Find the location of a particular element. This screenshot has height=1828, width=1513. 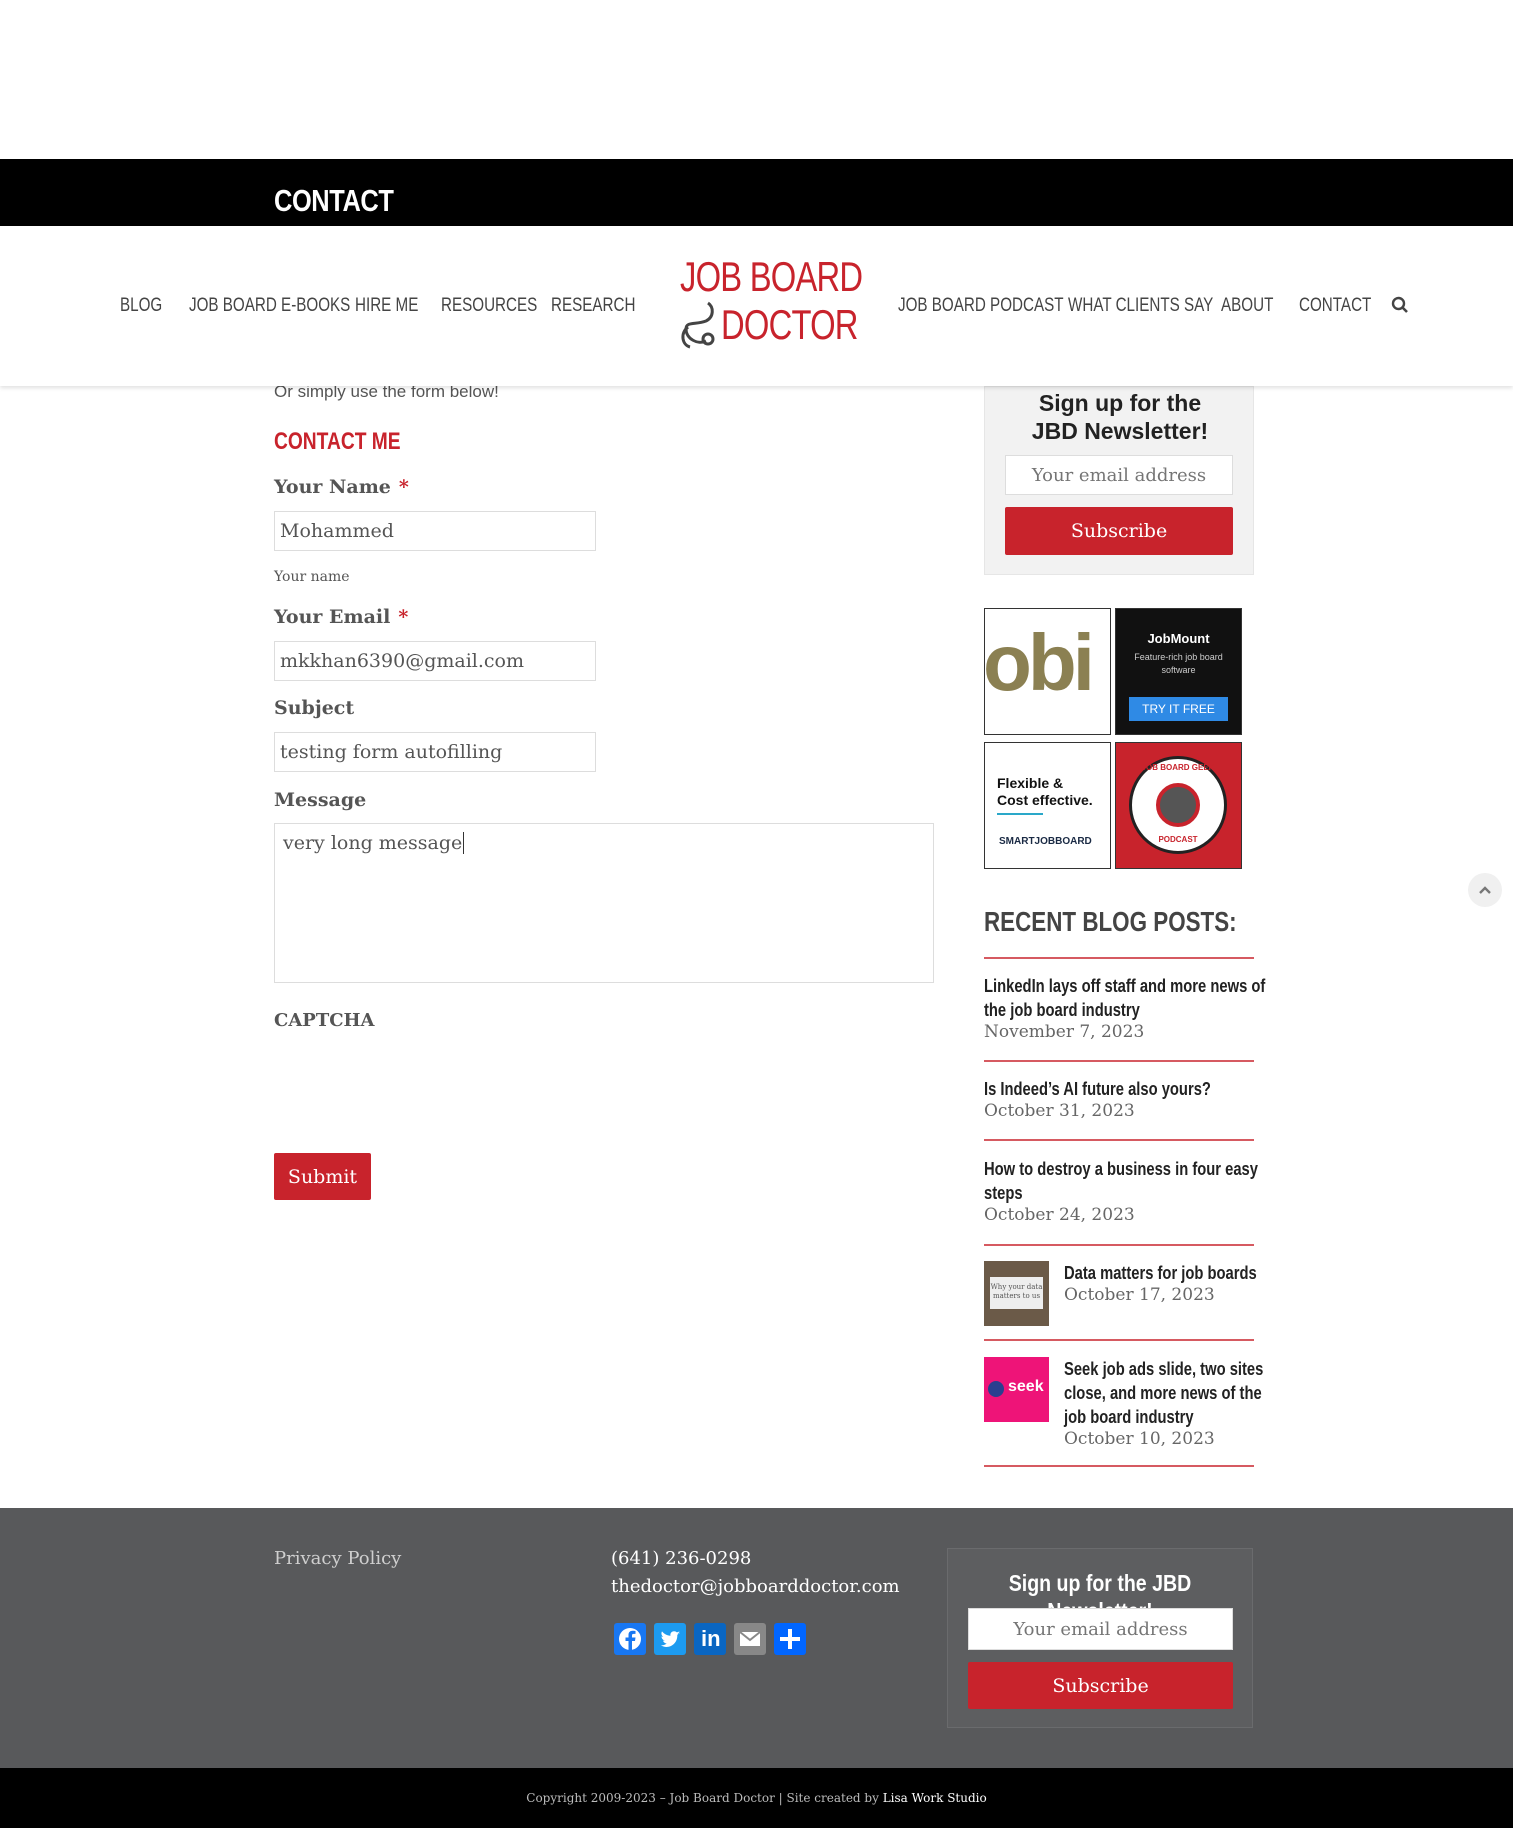

ad-obi: obi is located at coordinates (1047, 671).